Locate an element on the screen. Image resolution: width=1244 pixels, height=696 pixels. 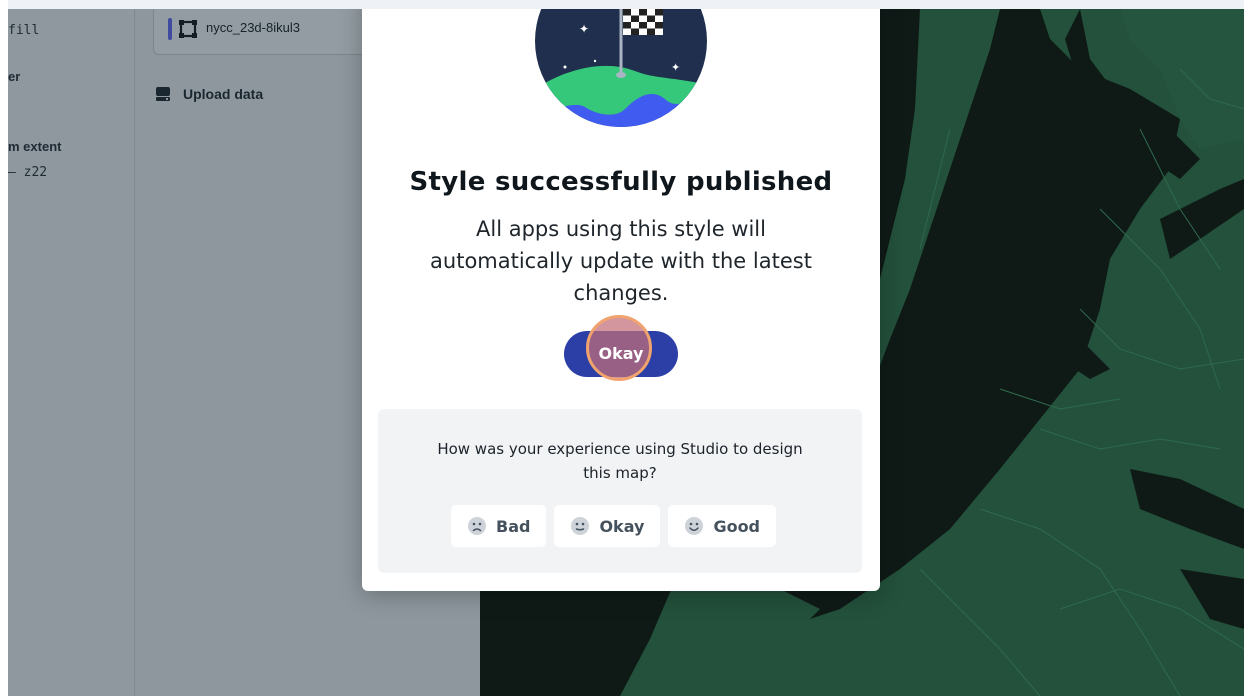
upload-data-button: Upload data is located at coordinates (209, 94).